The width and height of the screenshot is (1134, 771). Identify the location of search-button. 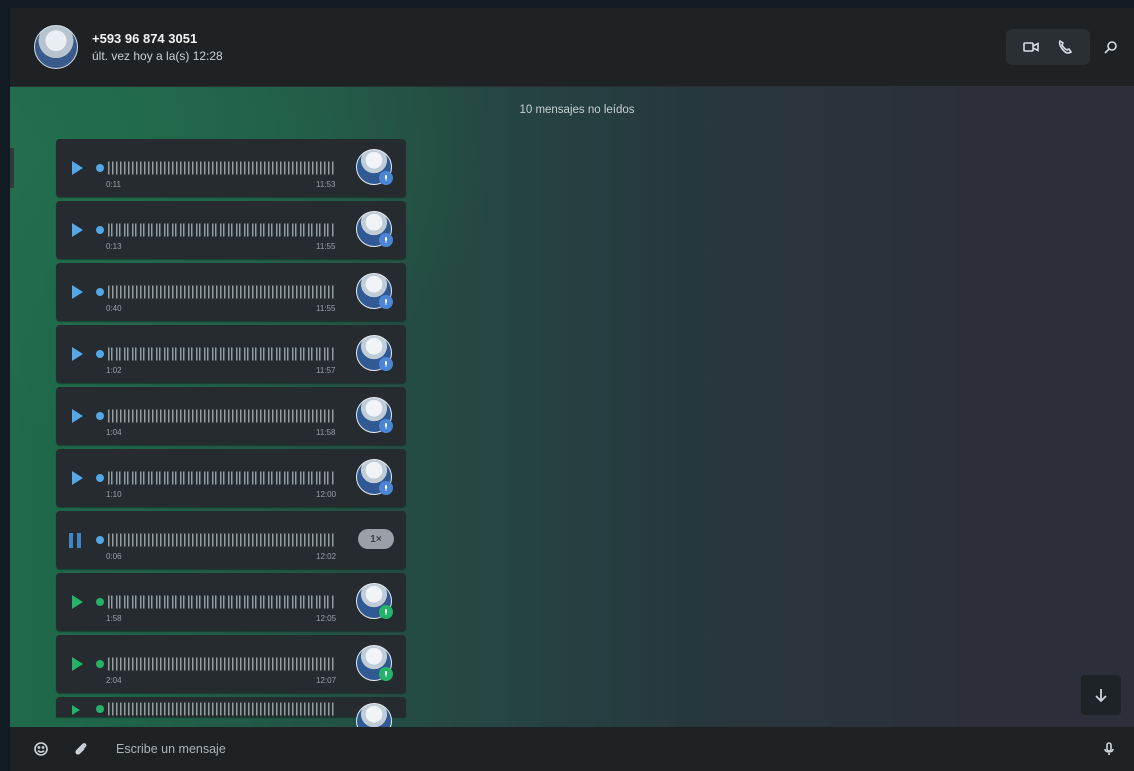
(1111, 47).